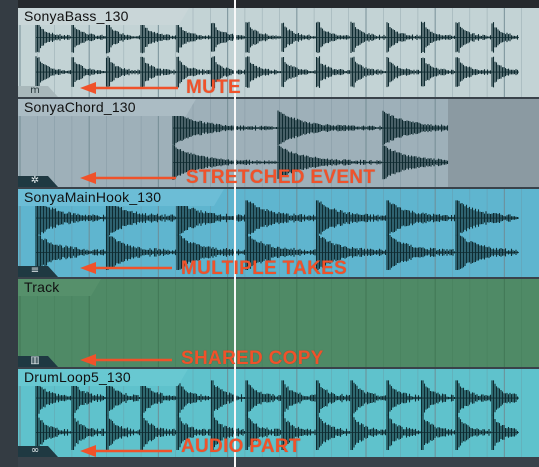 This screenshot has width=539, height=467. Describe the element at coordinates (35, 360) in the screenshot. I see `shared-copy-icon: ▥` at that location.